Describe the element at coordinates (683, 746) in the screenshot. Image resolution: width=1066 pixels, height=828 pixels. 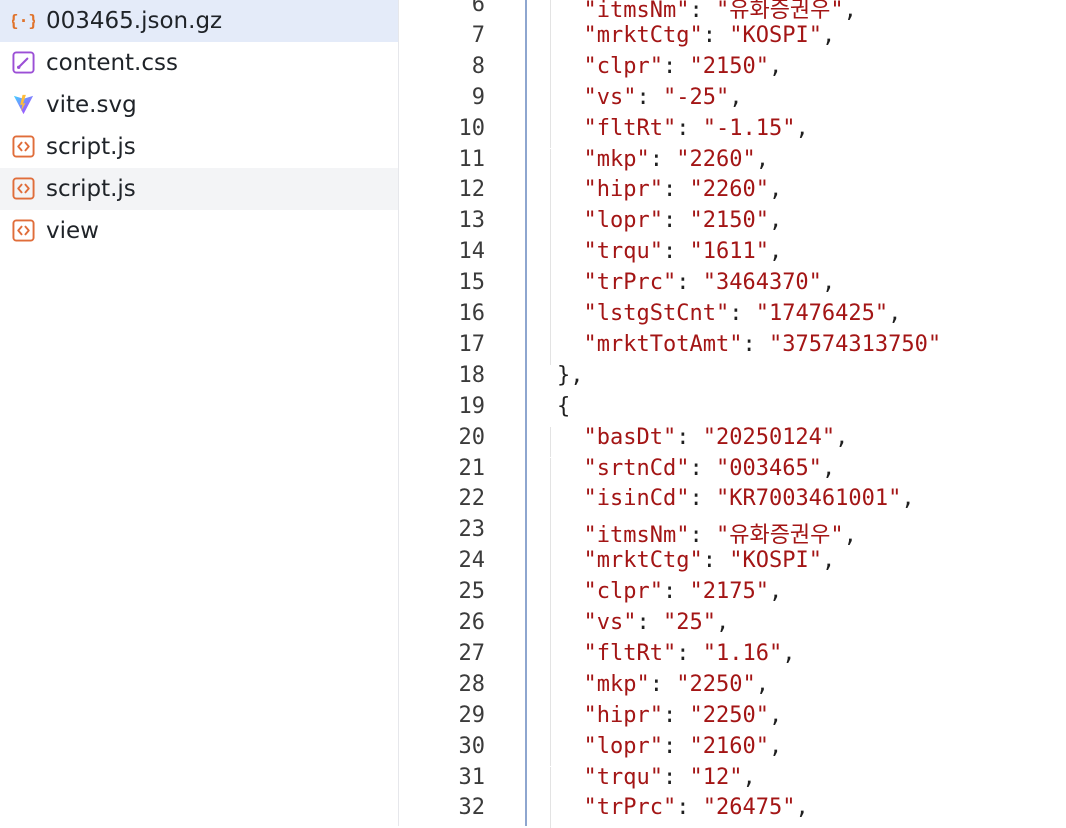
I see `code-text: "lopr": "2160",` at that location.